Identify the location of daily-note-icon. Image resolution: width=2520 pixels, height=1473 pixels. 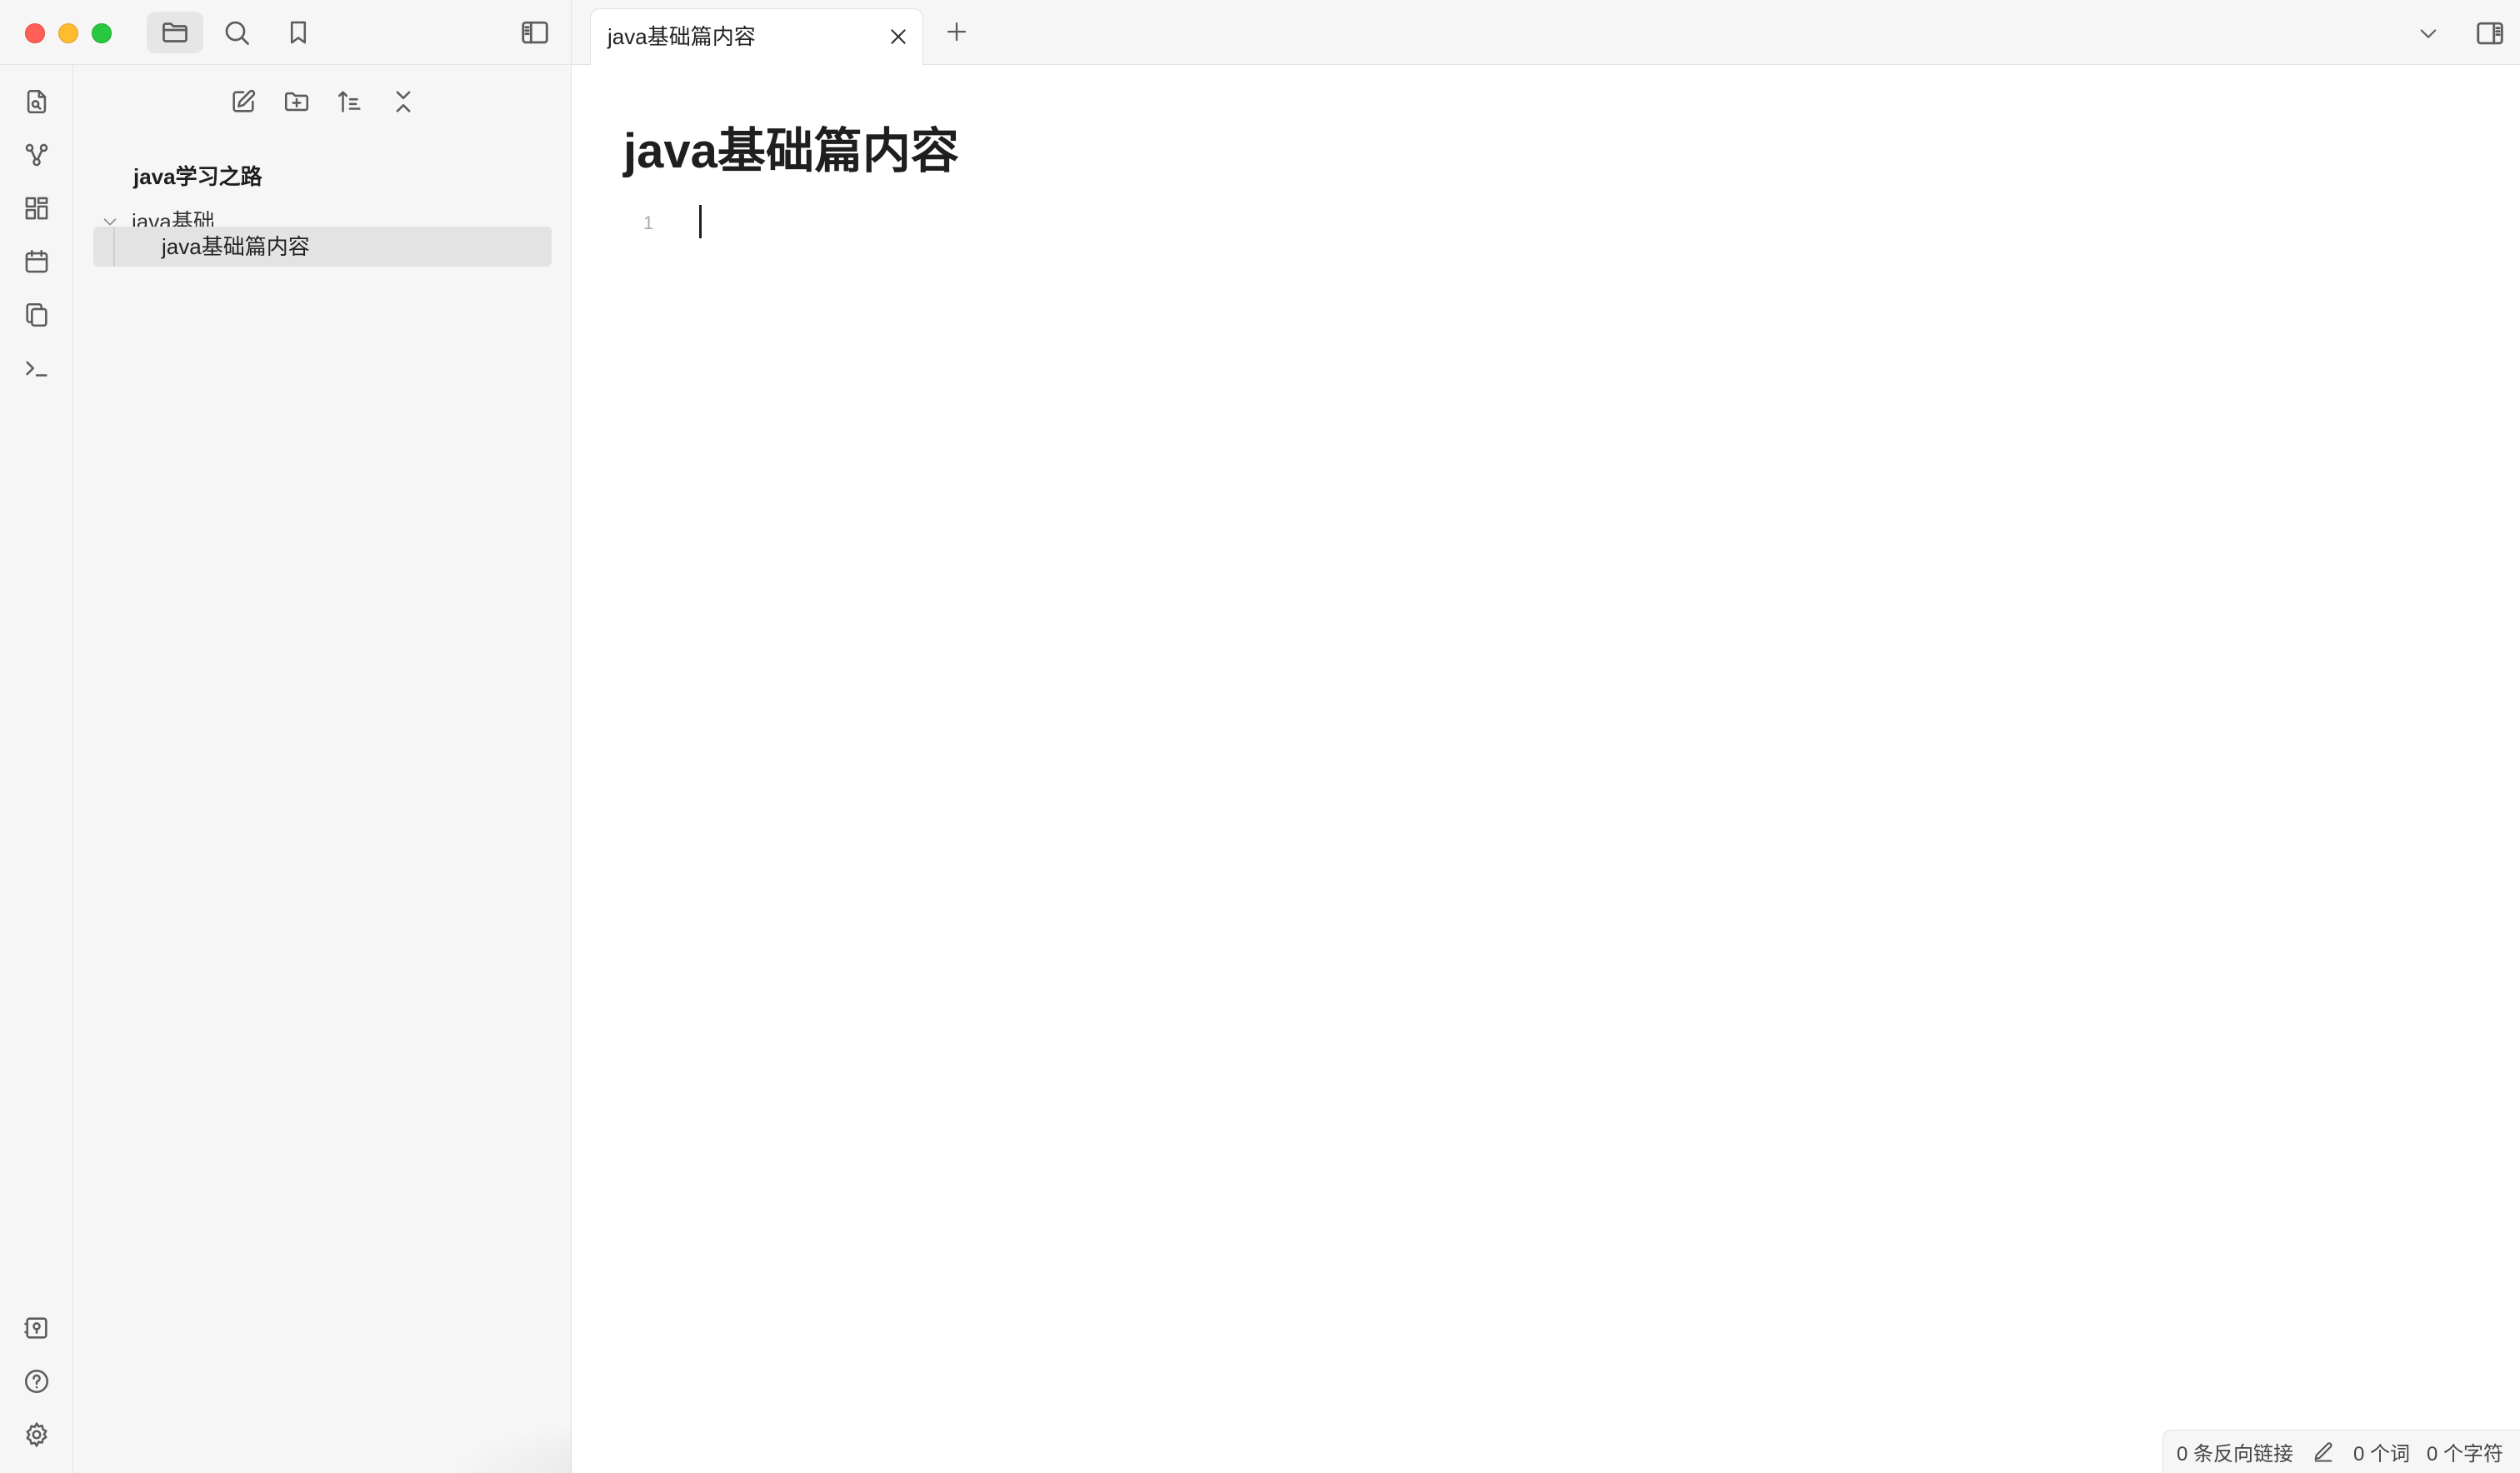
(36, 262).